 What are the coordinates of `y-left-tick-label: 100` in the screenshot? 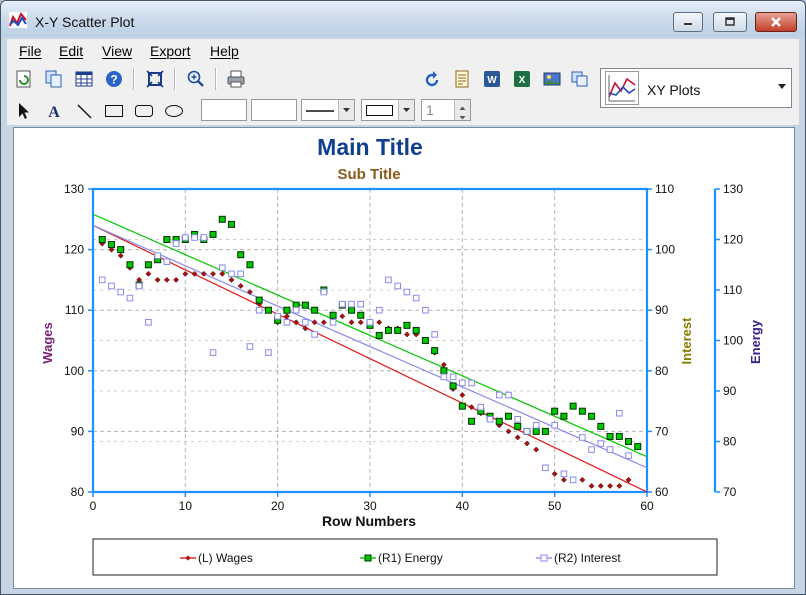 It's located at (74, 371).